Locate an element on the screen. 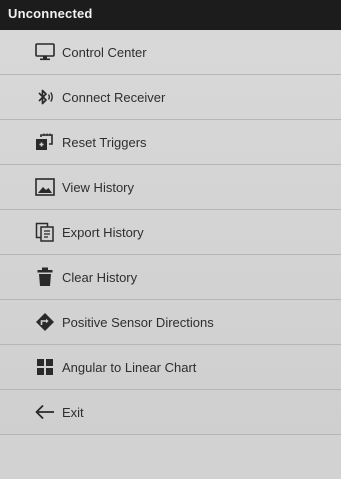  menu-item-label: Control Center is located at coordinates (104, 52).